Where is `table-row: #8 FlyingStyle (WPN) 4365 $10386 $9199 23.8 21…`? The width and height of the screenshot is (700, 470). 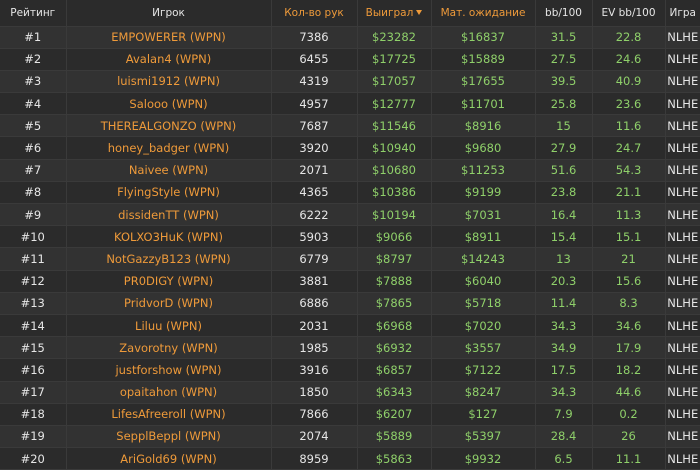
table-row: #8 FlyingStyle (WPN) 4365 $10386 $9199 23.8 21… is located at coordinates (350, 193).